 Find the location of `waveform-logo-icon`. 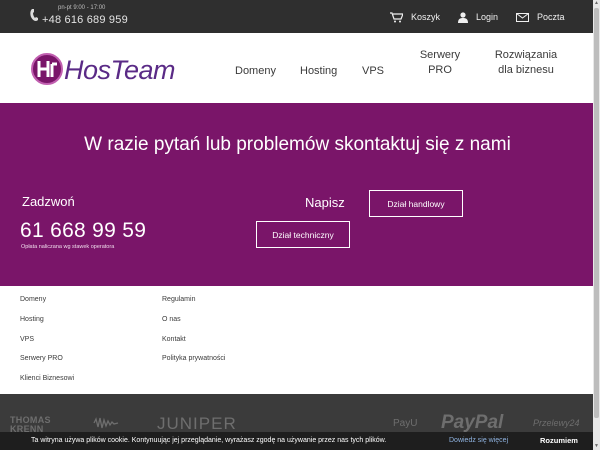

waveform-logo-icon is located at coordinates (106, 423).